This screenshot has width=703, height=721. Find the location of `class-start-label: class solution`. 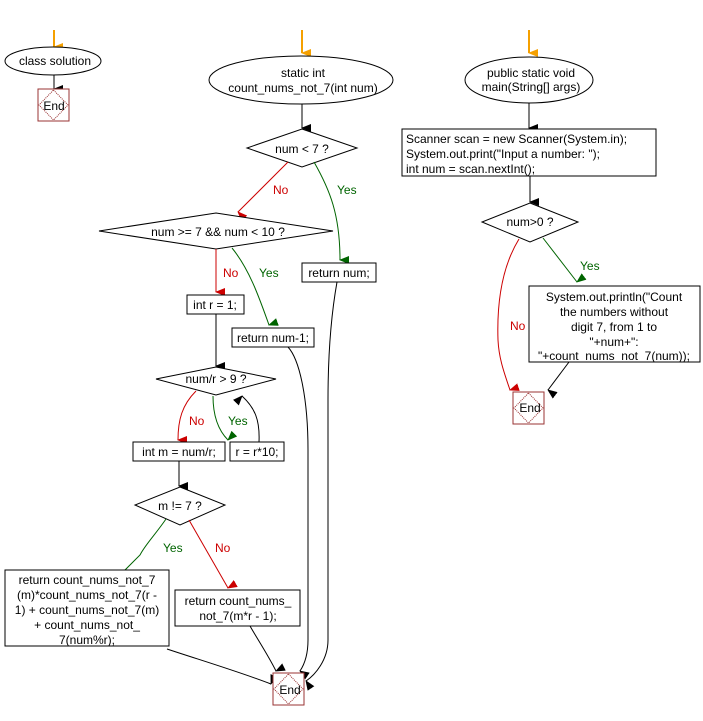

class-start-label: class solution is located at coordinates (55, 61).